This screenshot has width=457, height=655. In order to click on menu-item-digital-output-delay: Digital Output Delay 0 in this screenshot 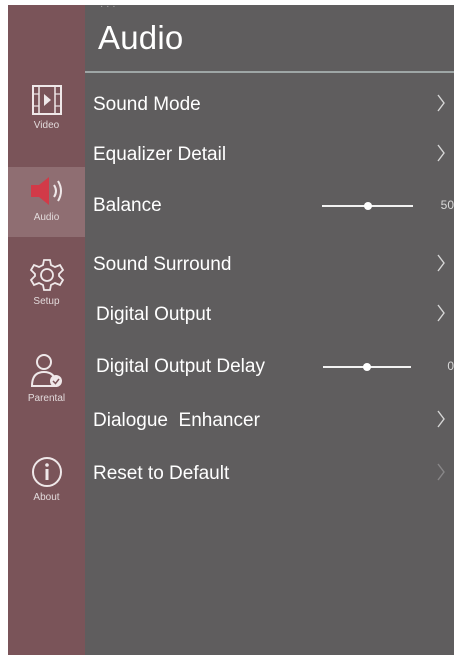, I will do `click(269, 367)`.